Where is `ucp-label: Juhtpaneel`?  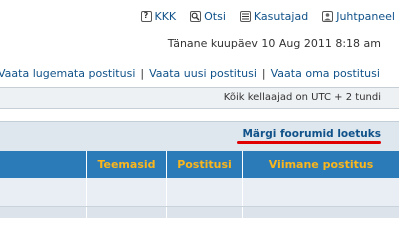
ucp-label: Juhtpaneel is located at coordinates (365, 16).